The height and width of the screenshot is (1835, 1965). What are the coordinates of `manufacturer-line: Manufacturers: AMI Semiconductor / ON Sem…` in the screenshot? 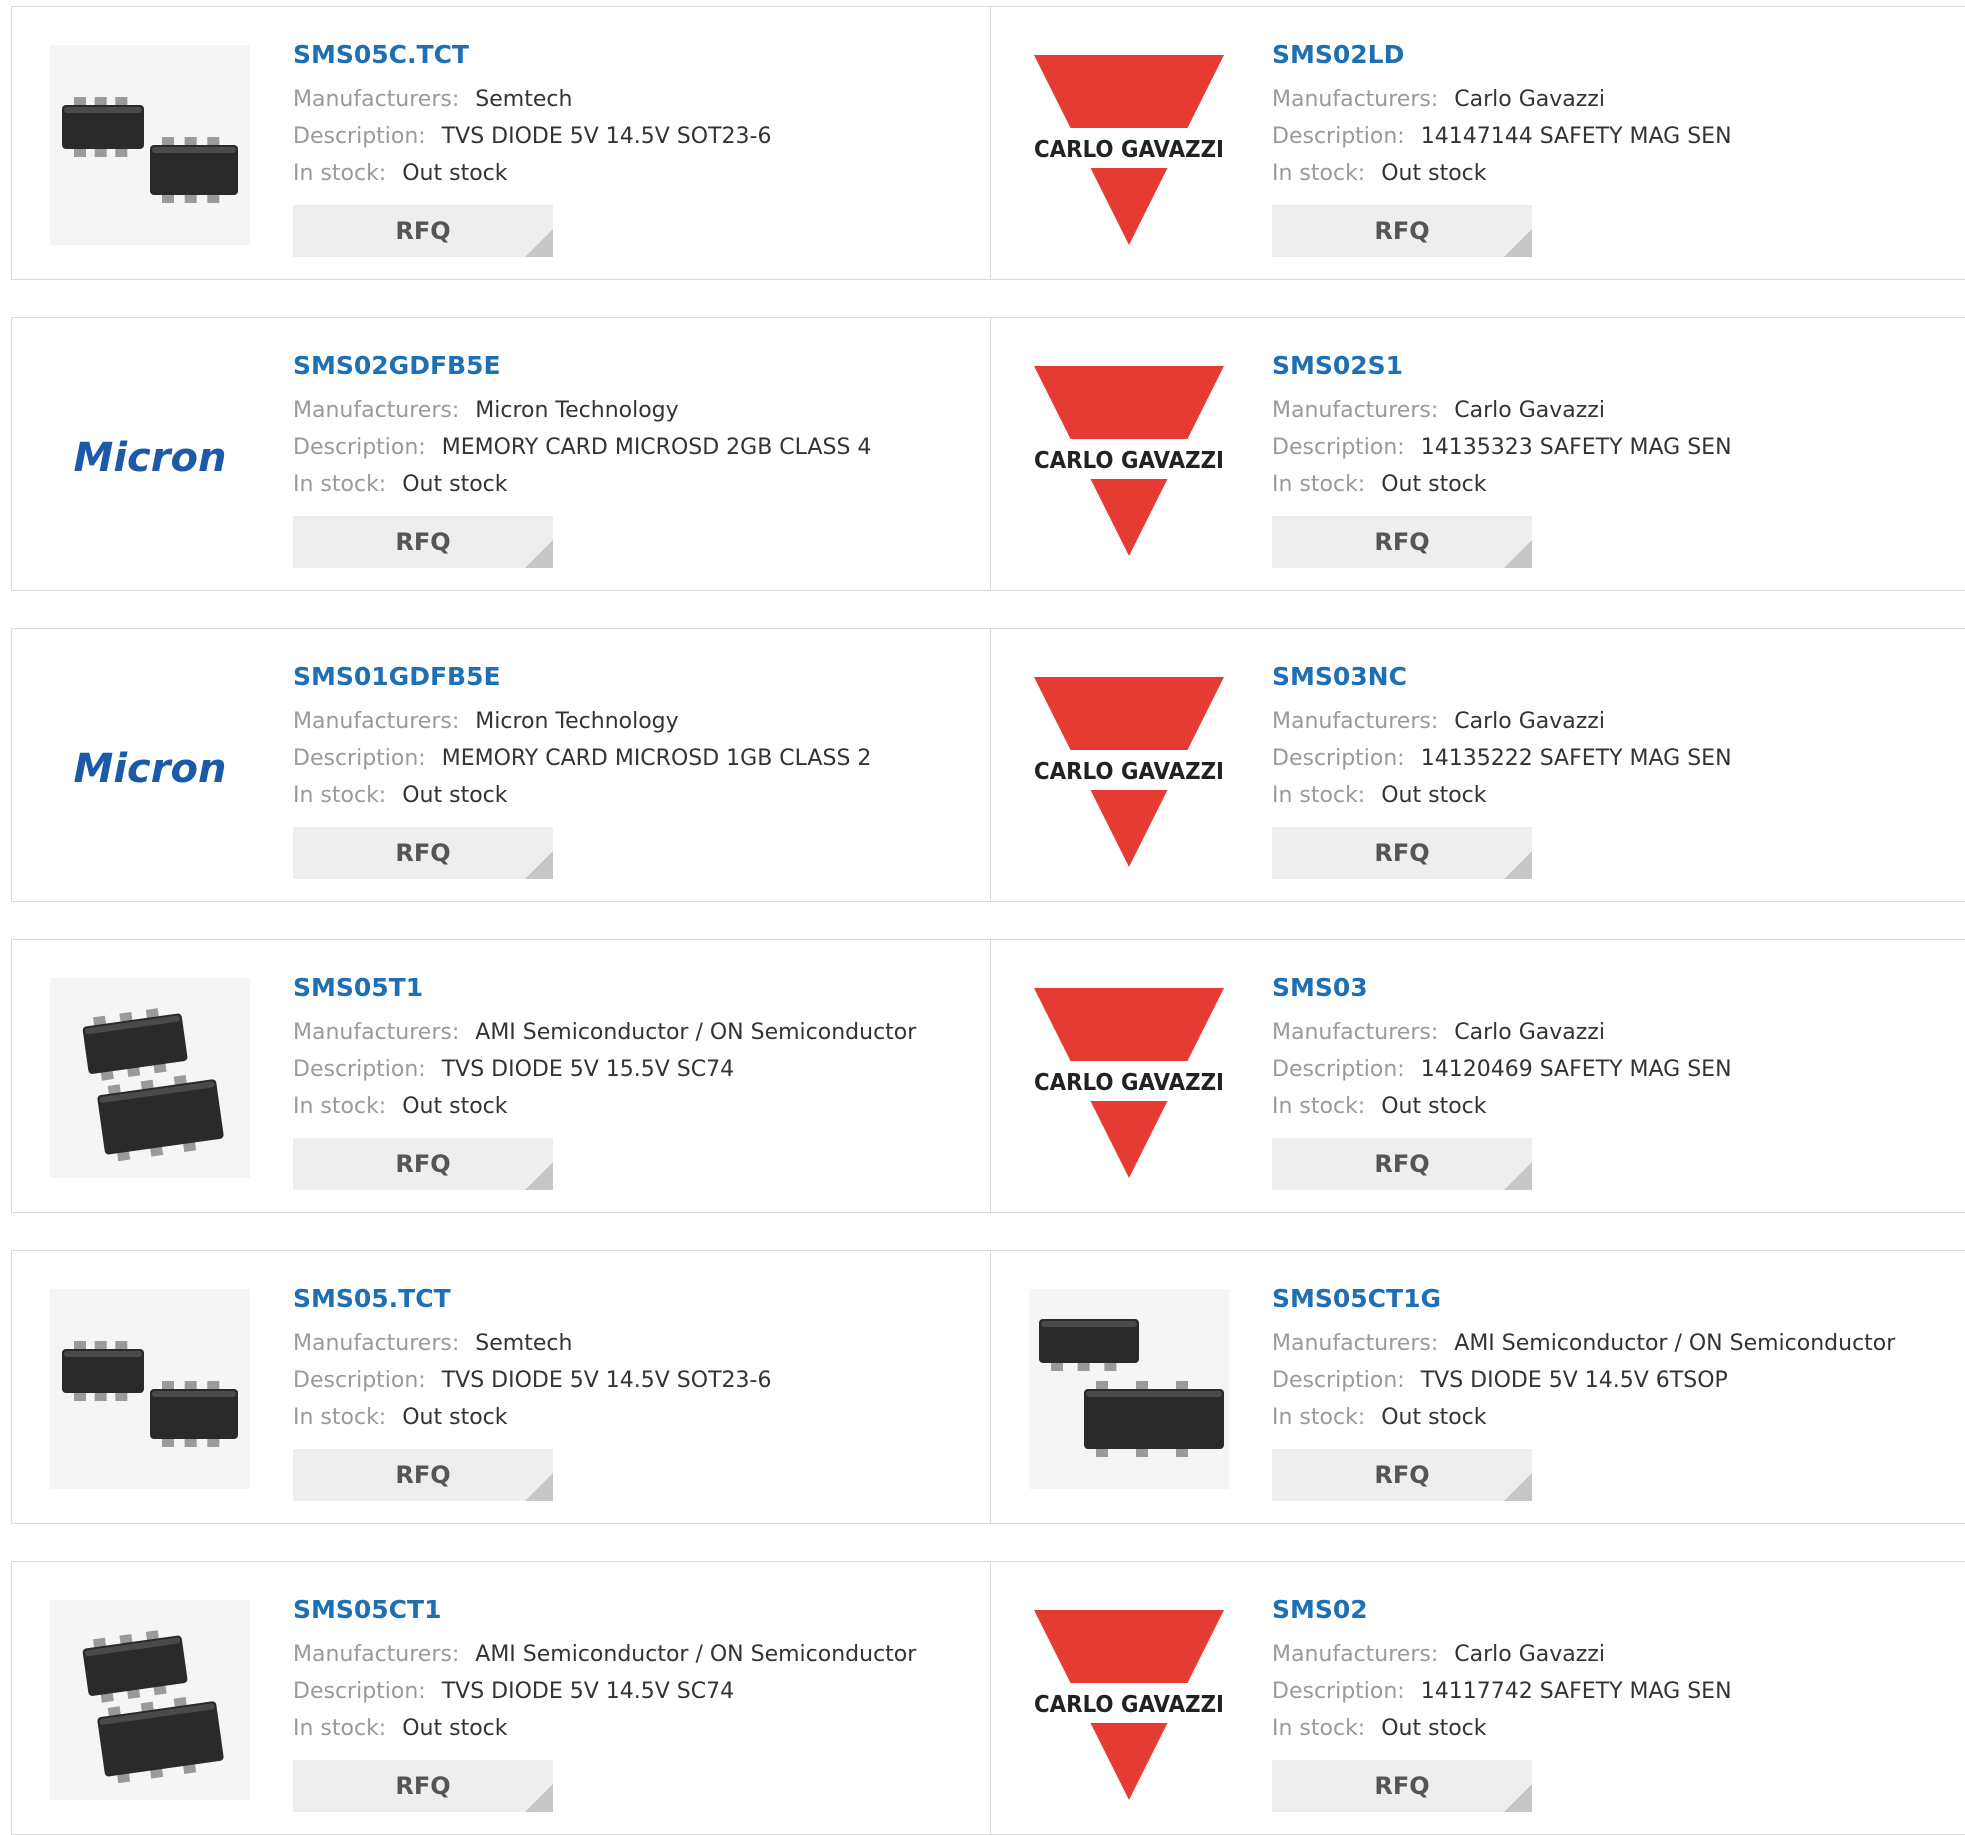 It's located at (633, 1032).